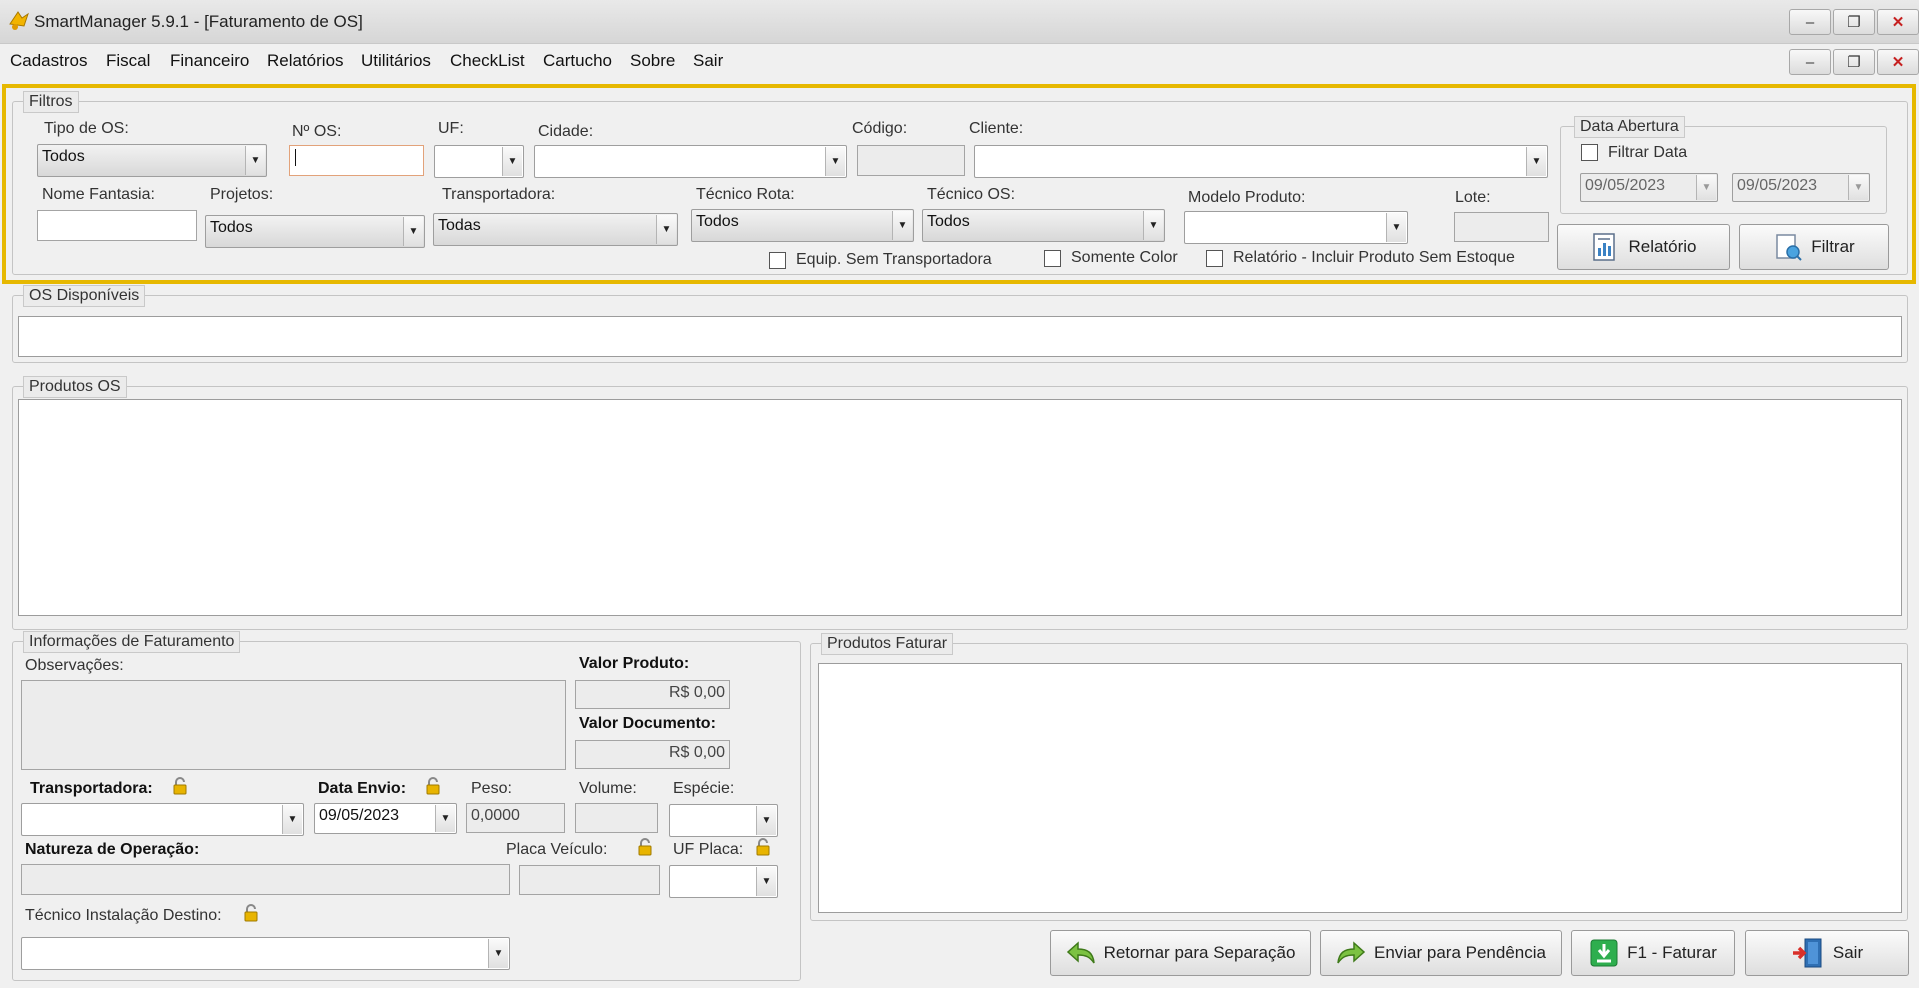  I want to click on filter-icon, so click(1789, 247).